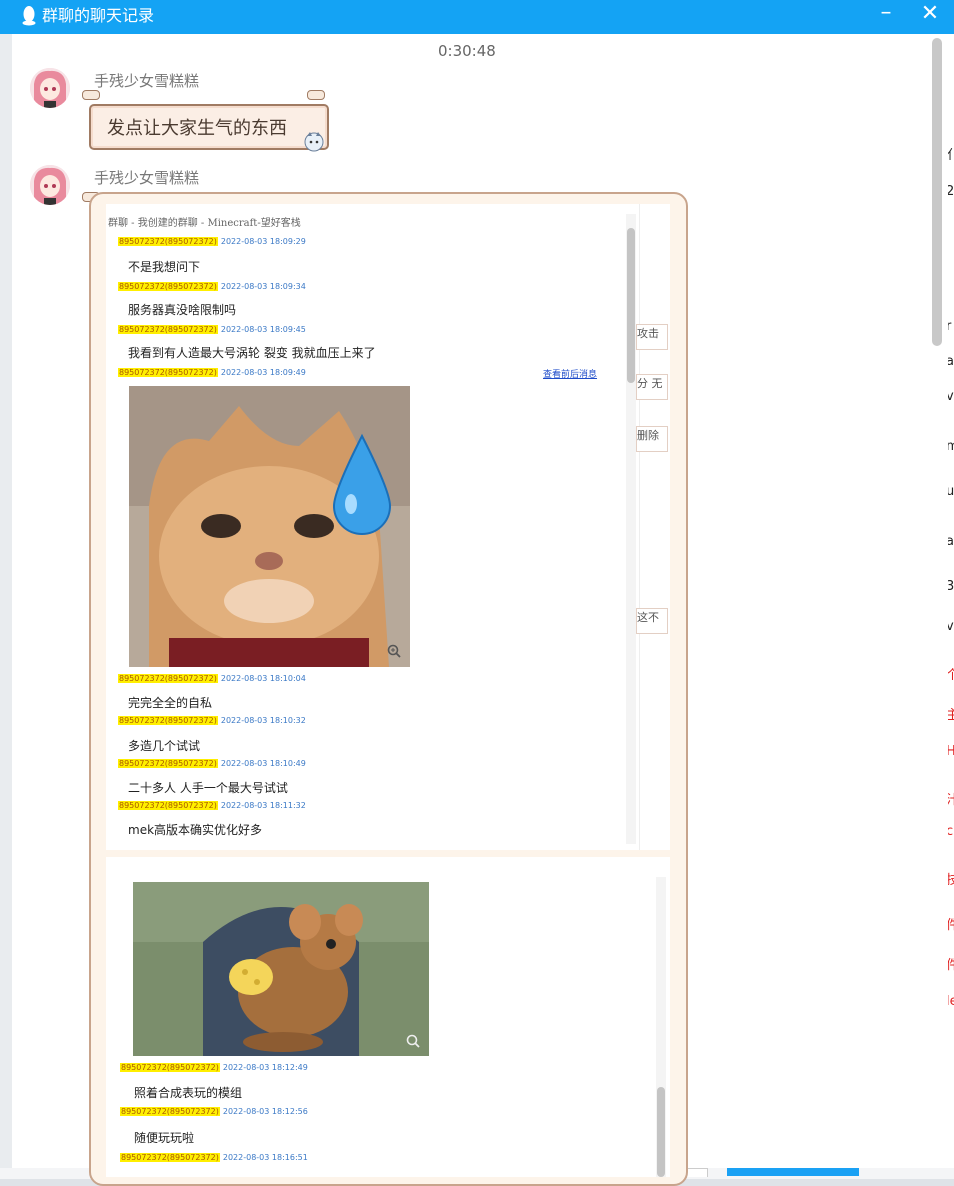 This screenshot has width=954, height=1186. What do you see at coordinates (570, 373) in the screenshot?
I see `view-context-link: 查看前后消息` at bounding box center [570, 373].